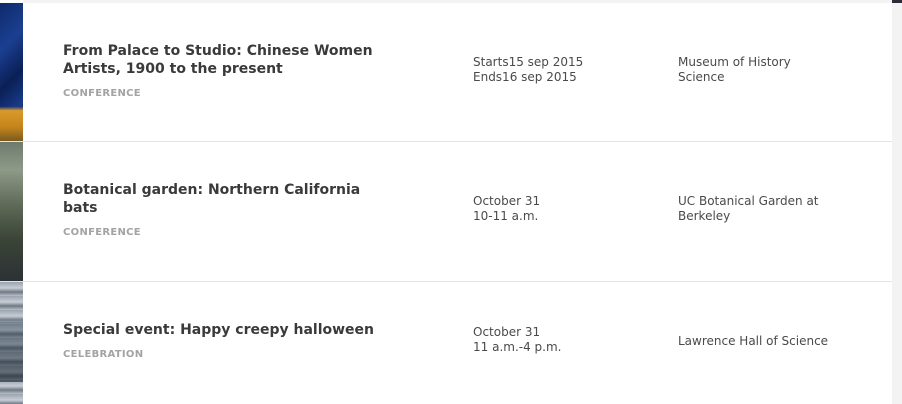 The height and width of the screenshot is (404, 902). What do you see at coordinates (525, 77) in the screenshot?
I see `event-end: Ends16 sep 2015` at bounding box center [525, 77].